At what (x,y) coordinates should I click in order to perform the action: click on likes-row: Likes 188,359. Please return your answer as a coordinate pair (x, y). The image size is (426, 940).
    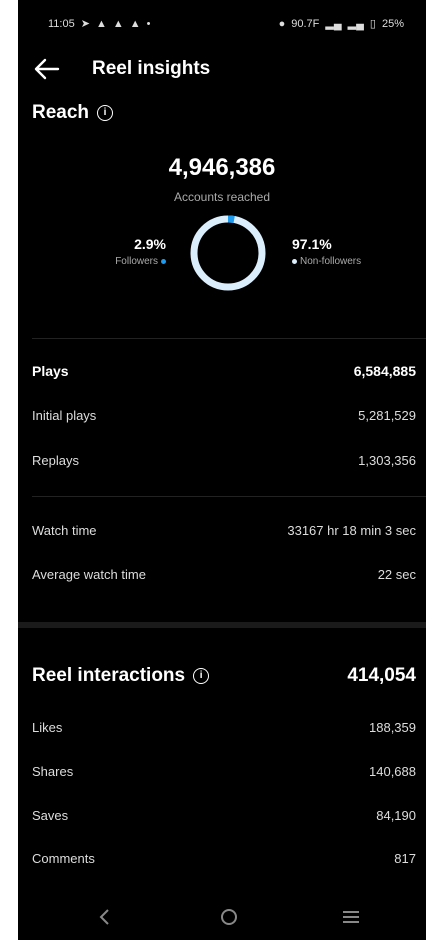
    Looking at the image, I should click on (224, 727).